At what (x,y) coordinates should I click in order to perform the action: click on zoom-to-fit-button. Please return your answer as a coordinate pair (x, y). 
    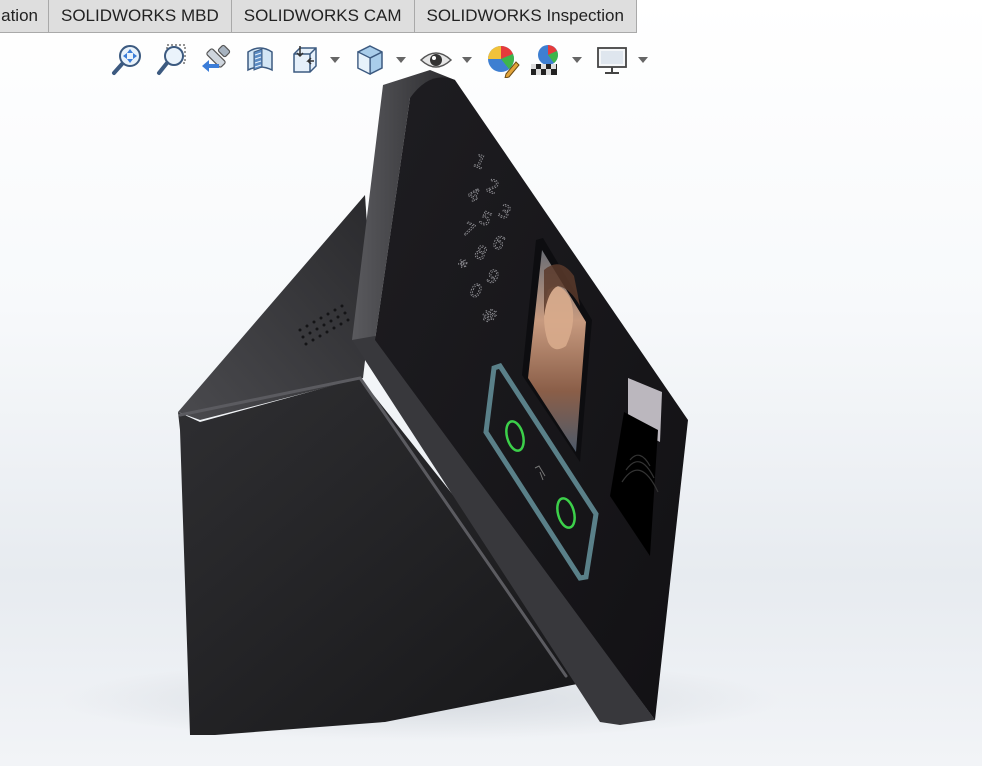
    Looking at the image, I should click on (128, 60).